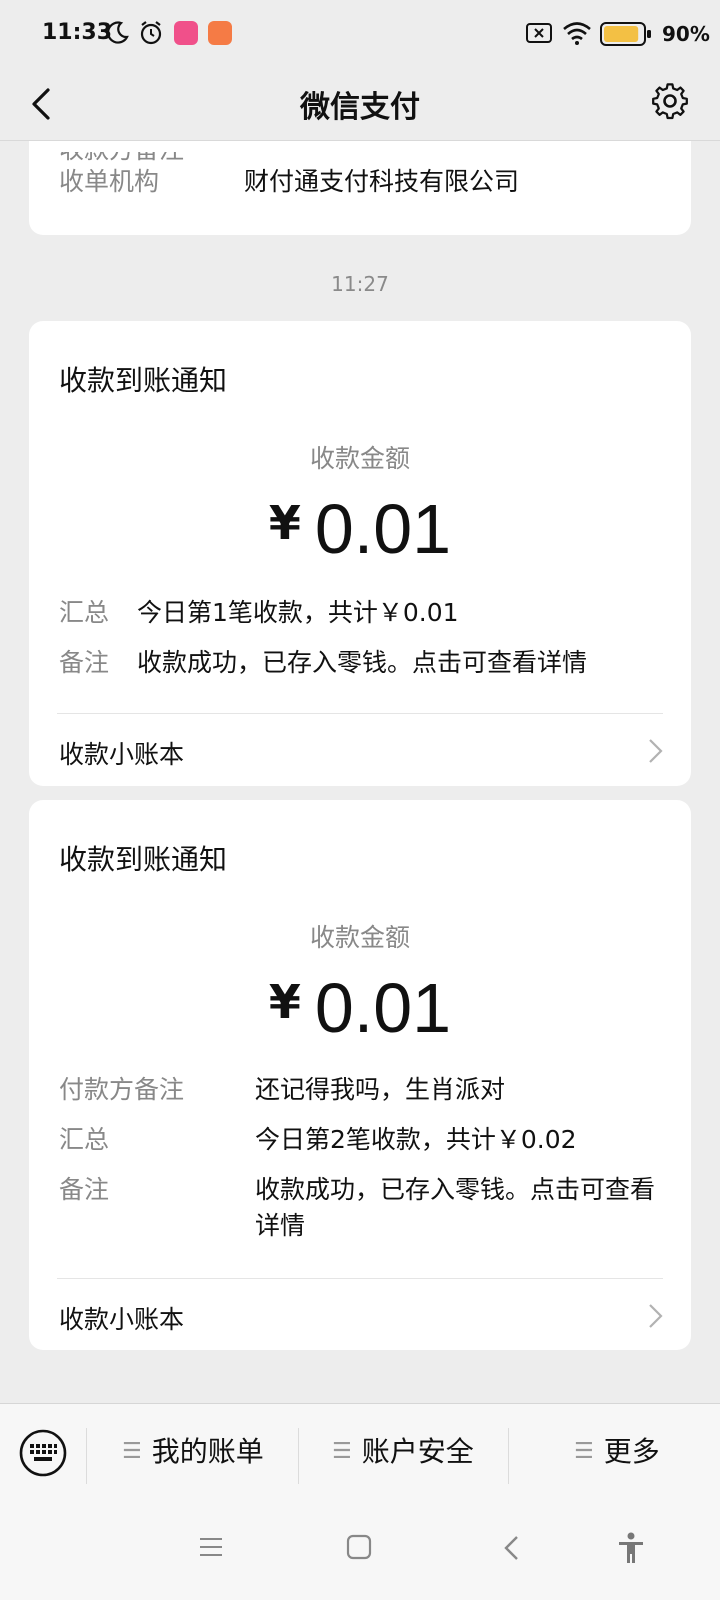 This screenshot has height=1600, width=720. What do you see at coordinates (617, 1454) in the screenshot?
I see `menu-more: ☰ 更多` at bounding box center [617, 1454].